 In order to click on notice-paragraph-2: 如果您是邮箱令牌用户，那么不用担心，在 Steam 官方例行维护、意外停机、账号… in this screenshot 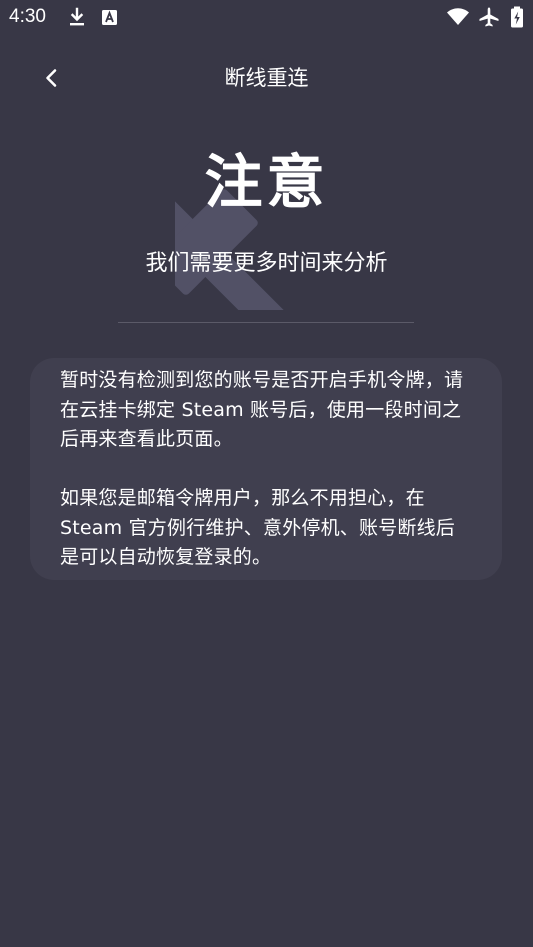, I will do `click(257, 527)`.